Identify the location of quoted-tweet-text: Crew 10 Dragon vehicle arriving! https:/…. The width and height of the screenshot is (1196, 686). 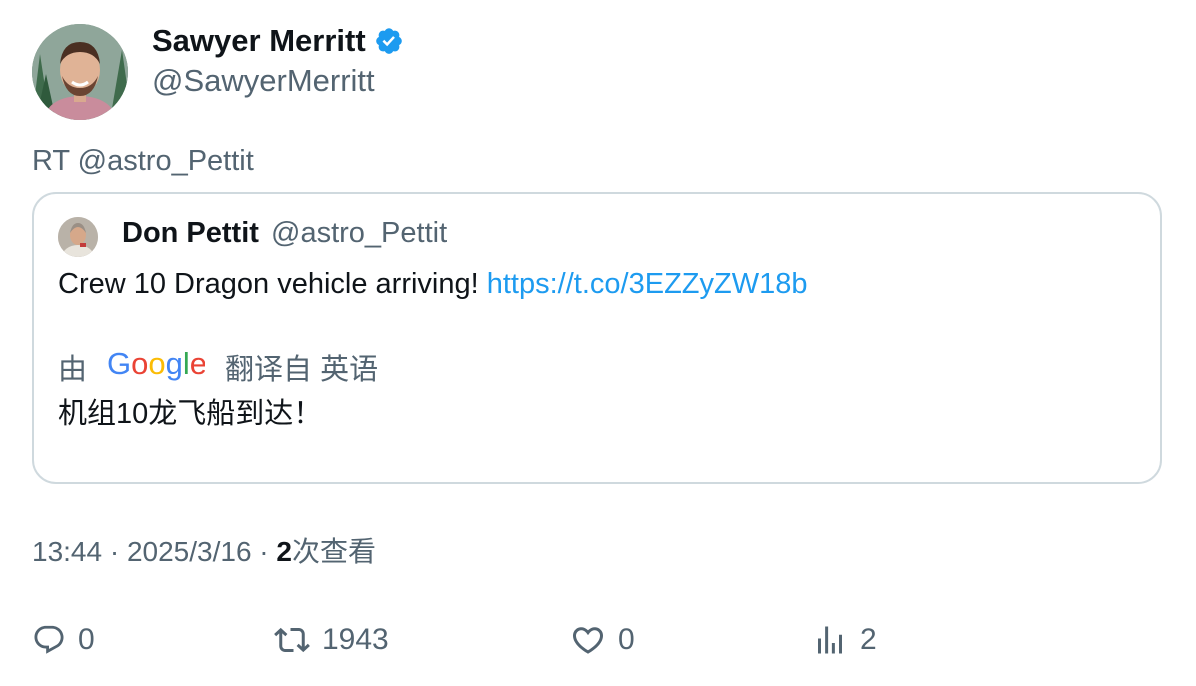
(432, 284).